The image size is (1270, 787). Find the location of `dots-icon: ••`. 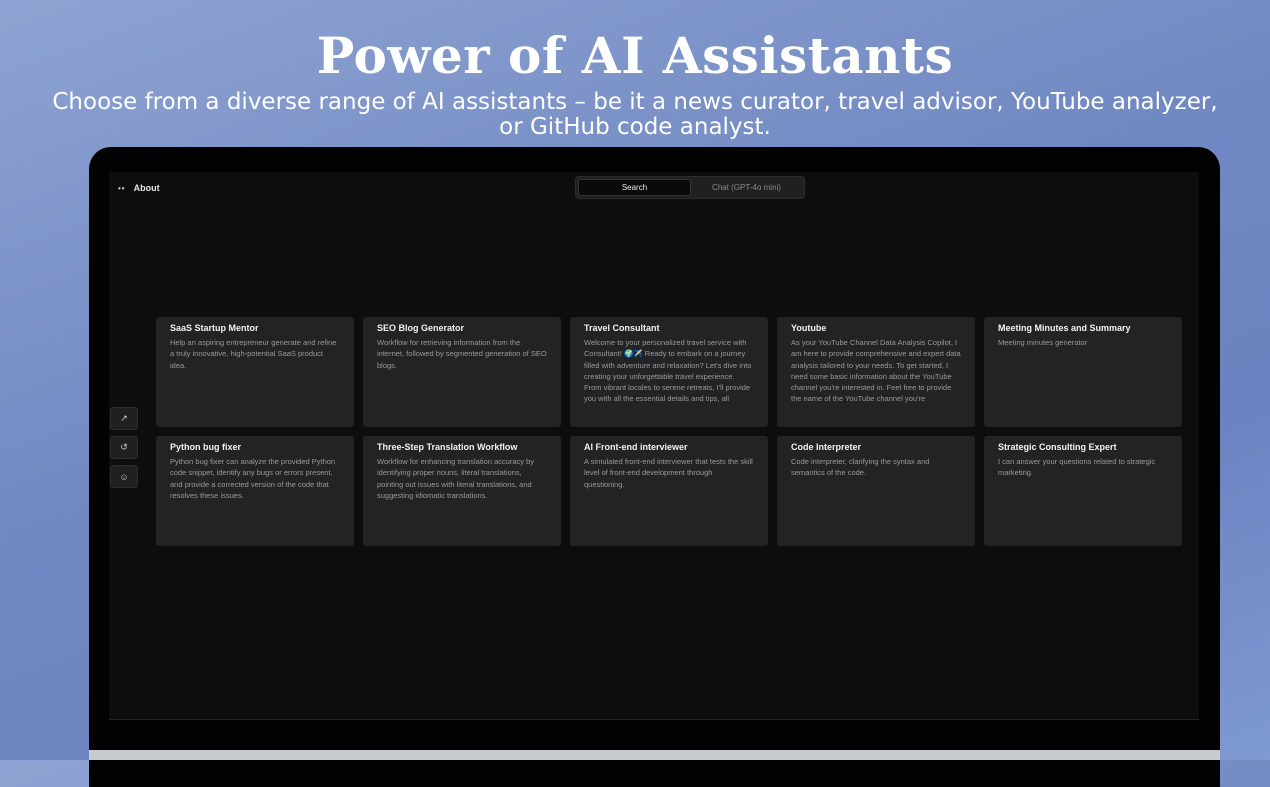

dots-icon: •• is located at coordinates (122, 188).